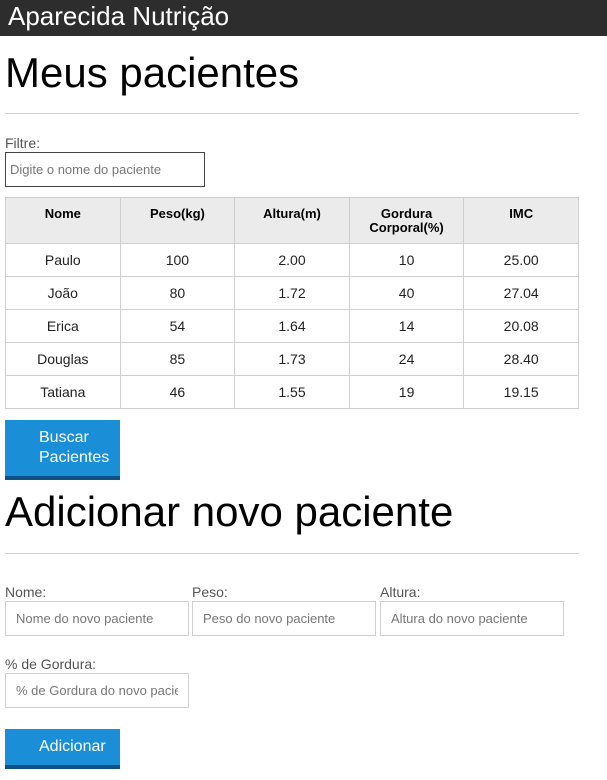 This screenshot has height=780, width=607. Describe the element at coordinates (521, 293) in the screenshot. I see `cell-imc: 27.04` at that location.